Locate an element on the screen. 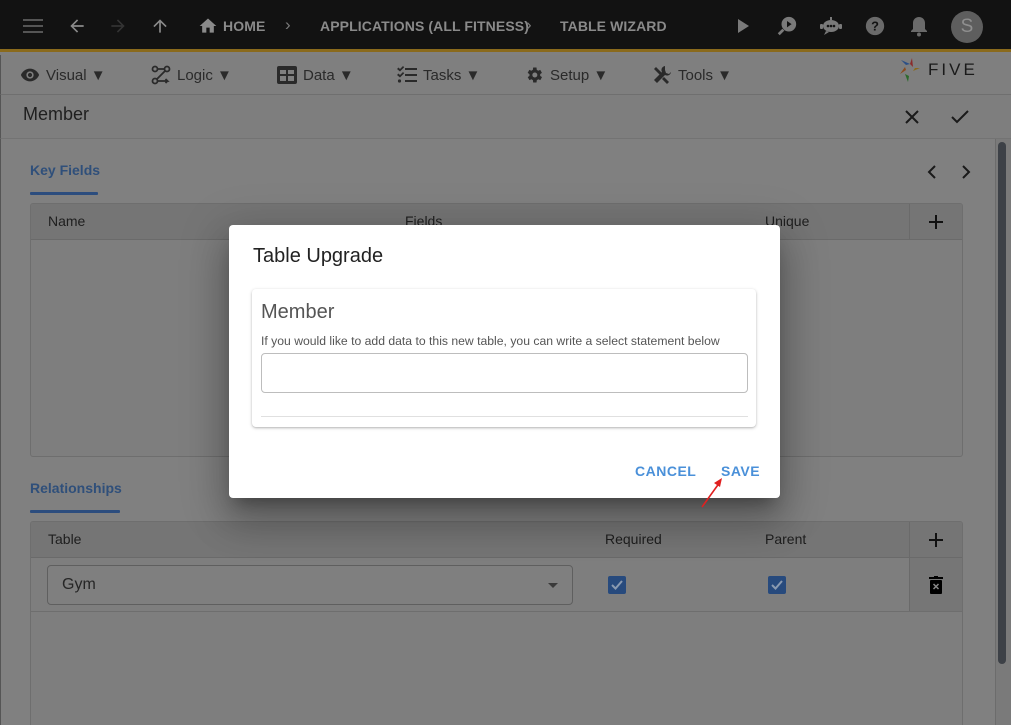 This screenshot has width=1011, height=725. chatbot-icon is located at coordinates (831, 26).